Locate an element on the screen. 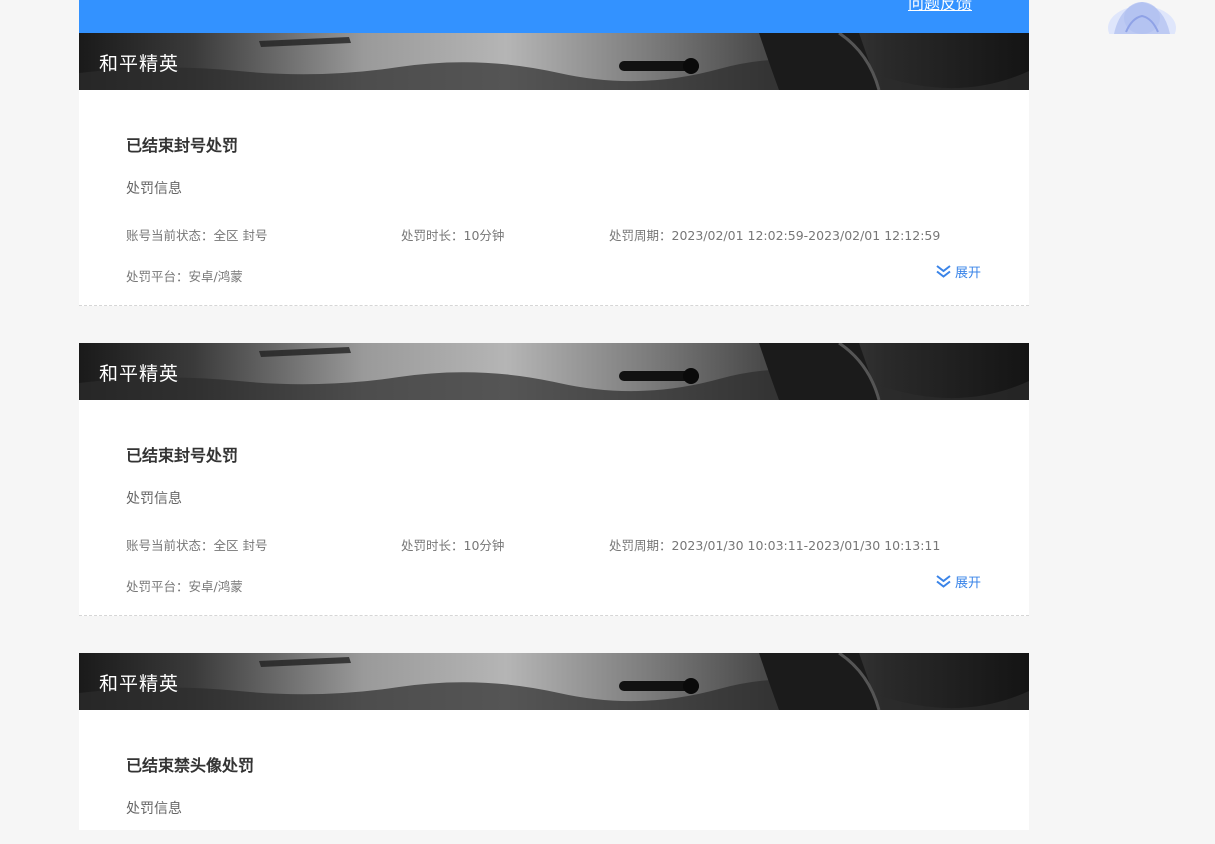 The image size is (1215, 844). penalty-title: 已结束禁头像处罚 is located at coordinates (190, 765).